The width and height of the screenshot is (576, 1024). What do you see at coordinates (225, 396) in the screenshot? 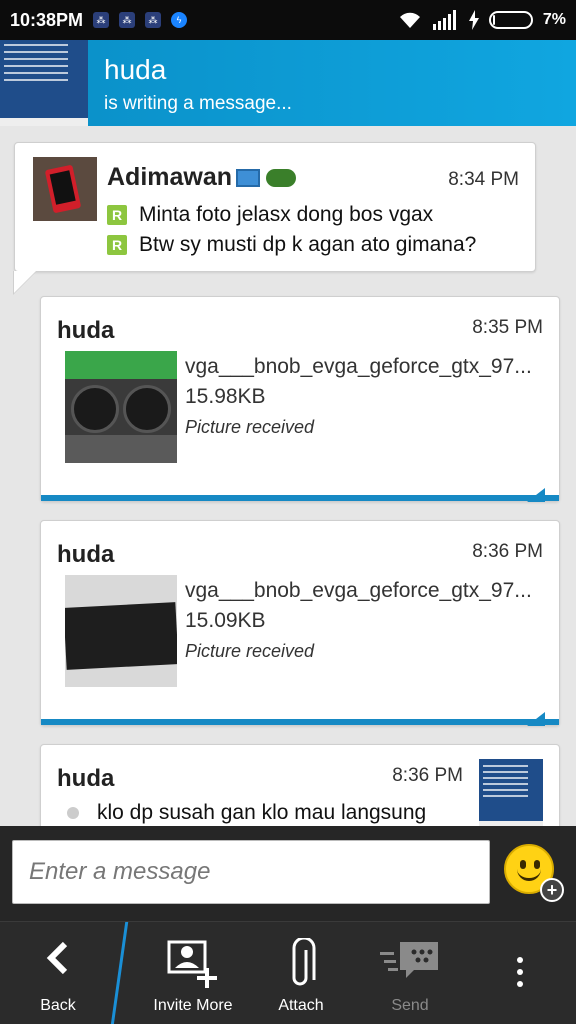
I see `file-size: 15.98KB` at bounding box center [225, 396].